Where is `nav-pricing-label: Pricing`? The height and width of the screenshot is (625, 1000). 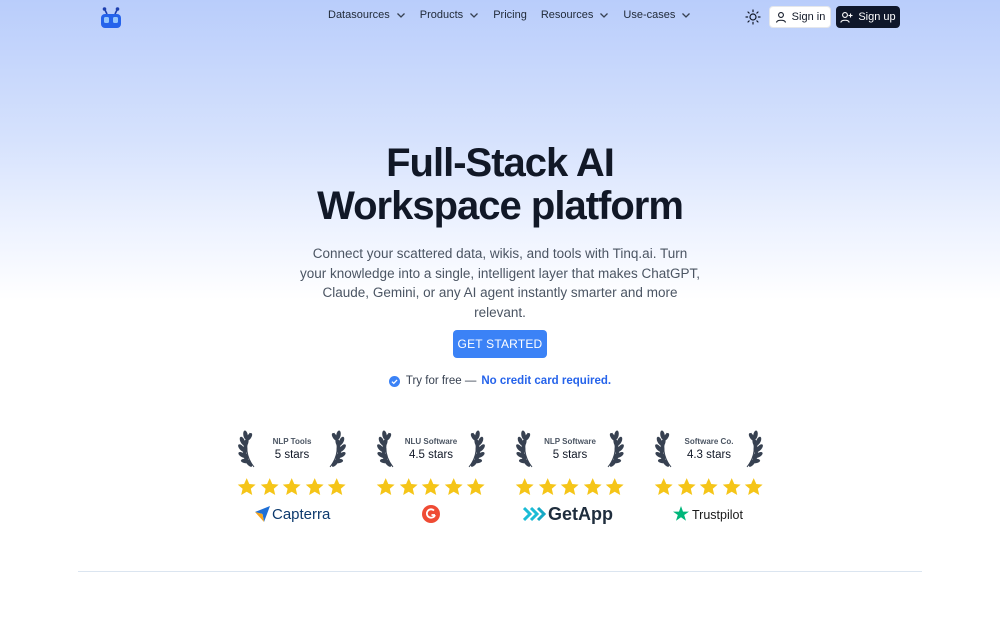 nav-pricing-label: Pricing is located at coordinates (510, 15).